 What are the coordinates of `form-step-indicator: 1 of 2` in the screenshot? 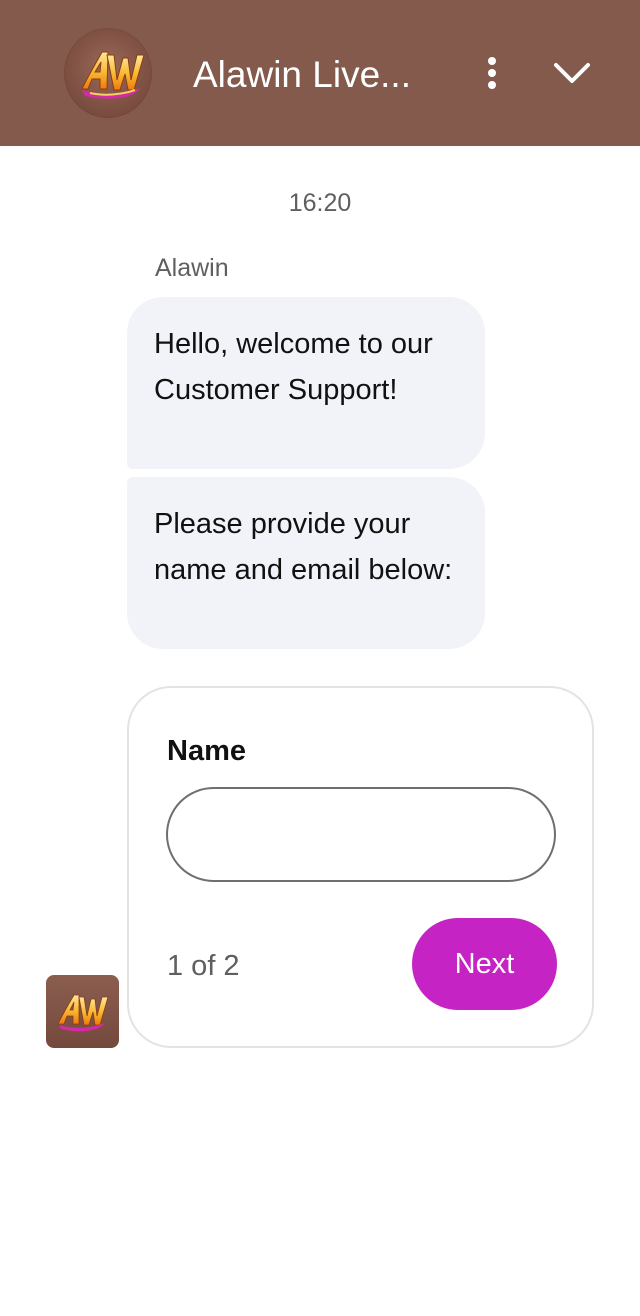 It's located at (203, 966).